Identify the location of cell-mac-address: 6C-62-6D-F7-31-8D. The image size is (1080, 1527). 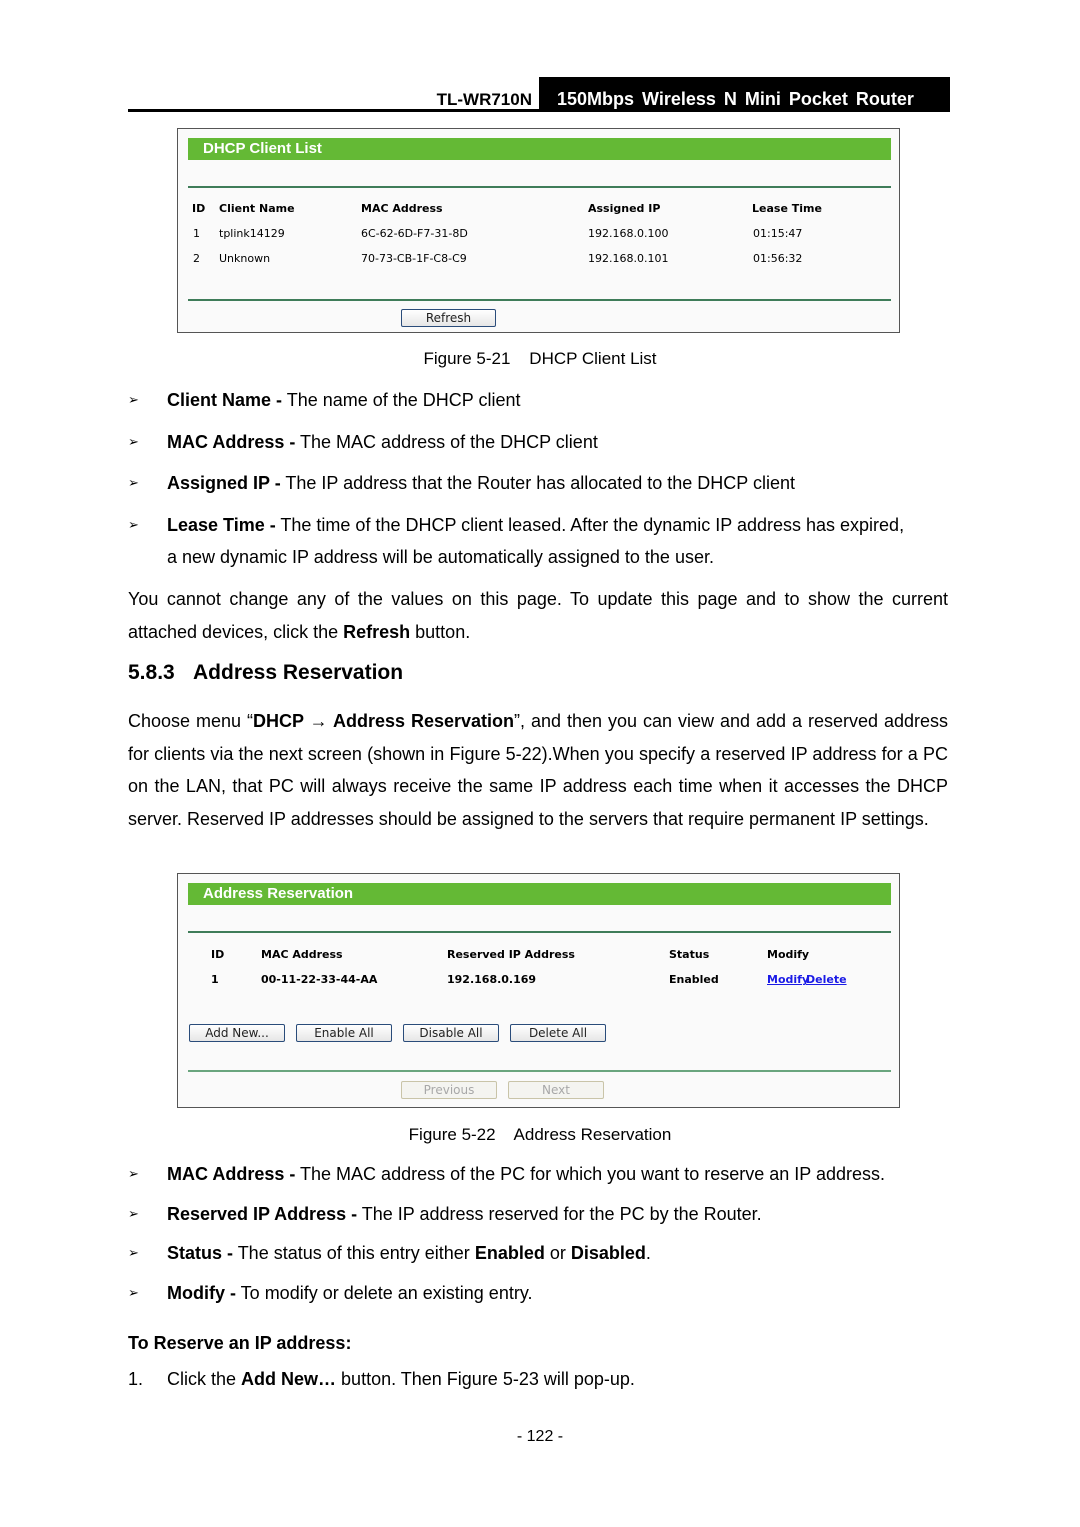
(414, 233).